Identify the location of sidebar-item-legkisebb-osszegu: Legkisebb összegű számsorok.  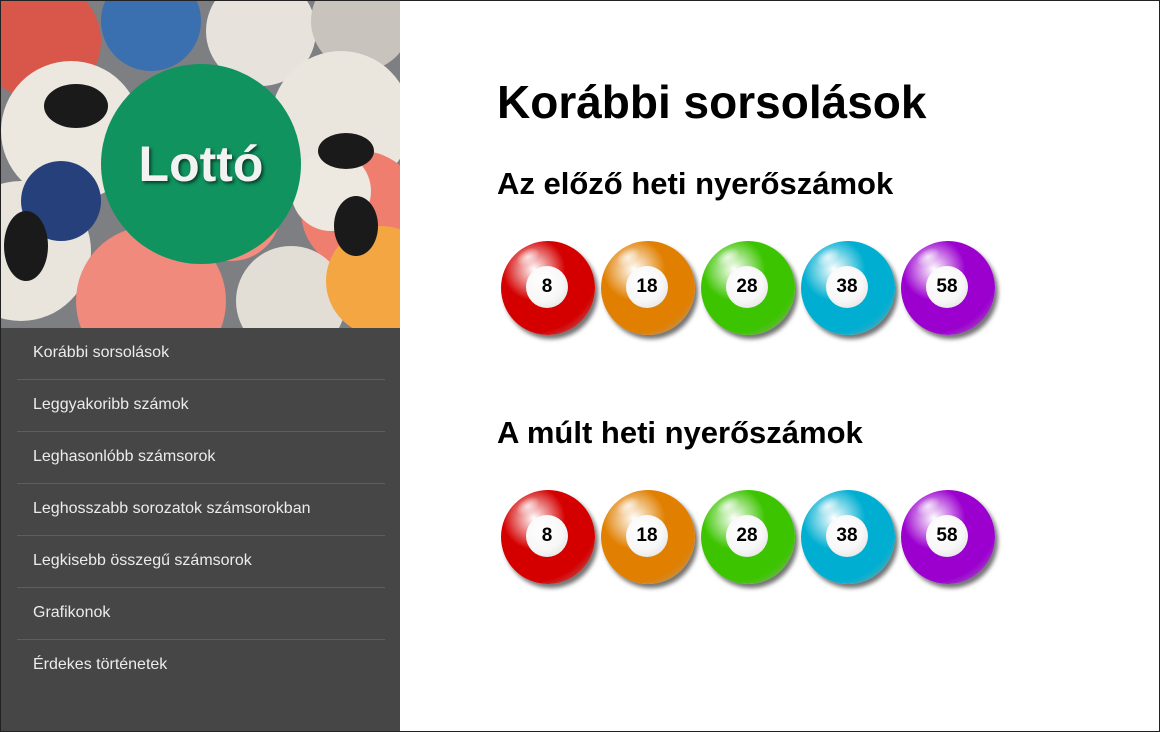
(201, 562).